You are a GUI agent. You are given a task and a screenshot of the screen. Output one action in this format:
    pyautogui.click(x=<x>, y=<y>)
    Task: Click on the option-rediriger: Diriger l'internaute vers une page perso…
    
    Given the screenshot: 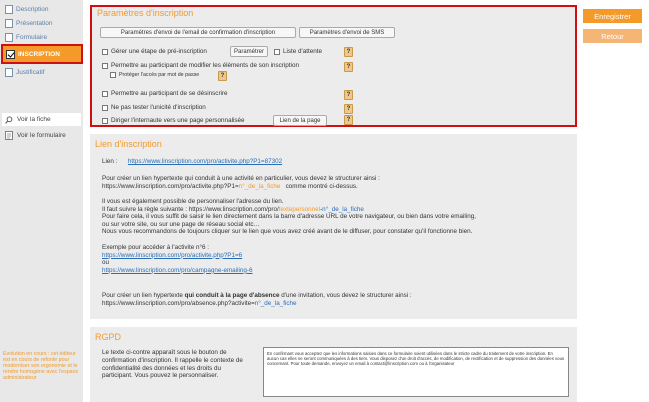 What is the action you would take?
    pyautogui.click(x=173, y=120)
    